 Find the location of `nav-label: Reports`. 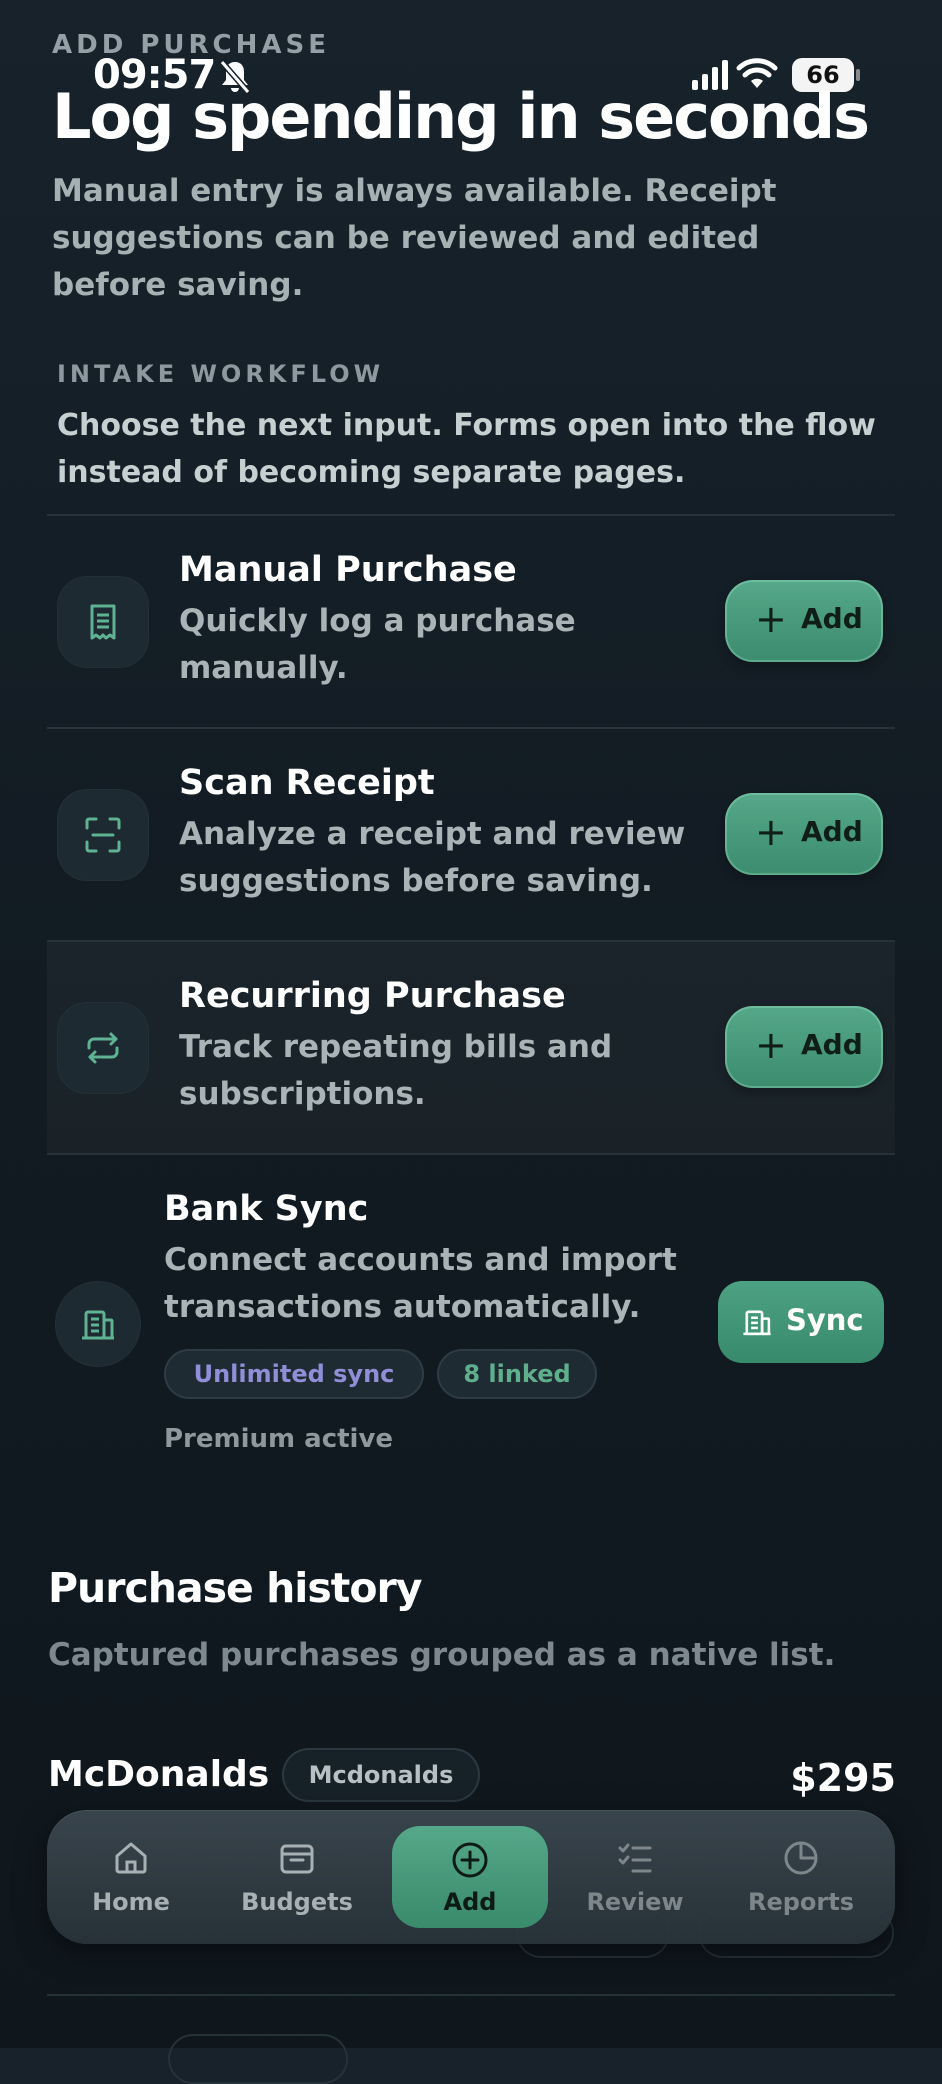

nav-label: Reports is located at coordinates (801, 1902).